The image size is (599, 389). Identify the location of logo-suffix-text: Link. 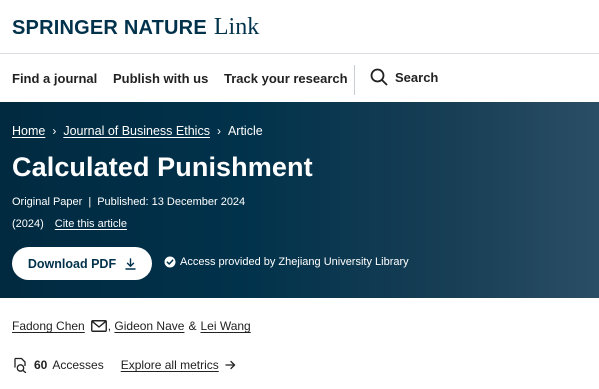
(236, 27).